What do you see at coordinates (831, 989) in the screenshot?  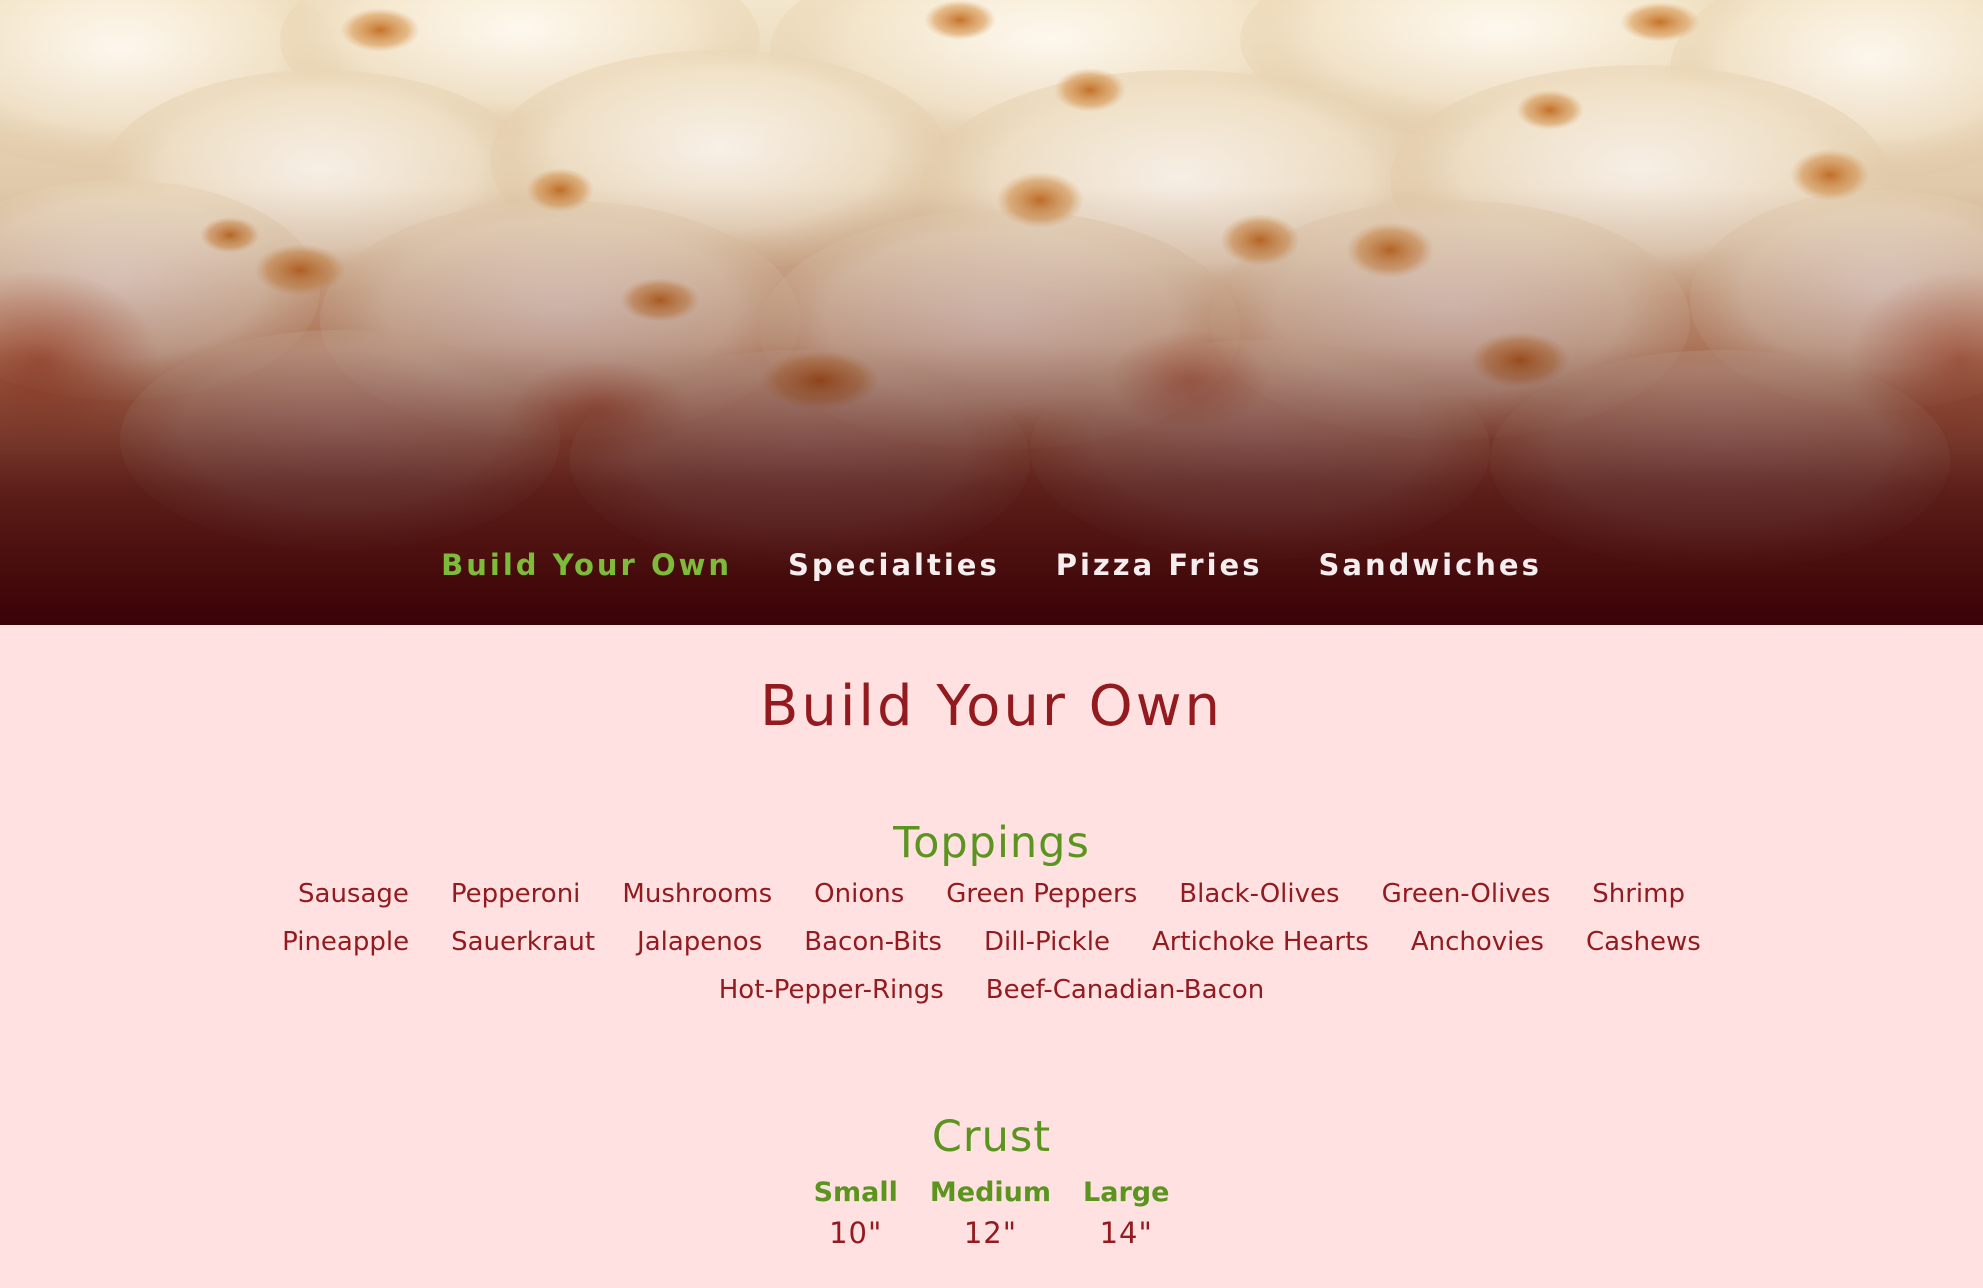 I see `topping-item: Hot-Pepper-Rings` at bounding box center [831, 989].